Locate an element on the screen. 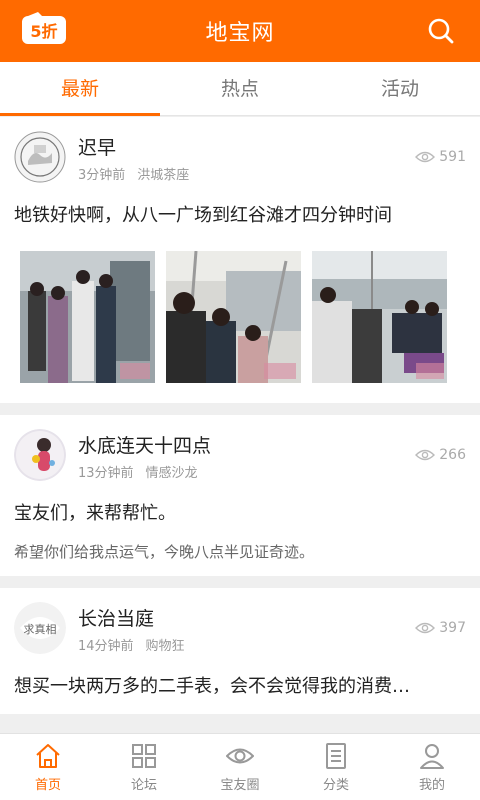 Image resolution: width=480 pixels, height=800 pixels. nav-home-label: 首页 is located at coordinates (47, 785).